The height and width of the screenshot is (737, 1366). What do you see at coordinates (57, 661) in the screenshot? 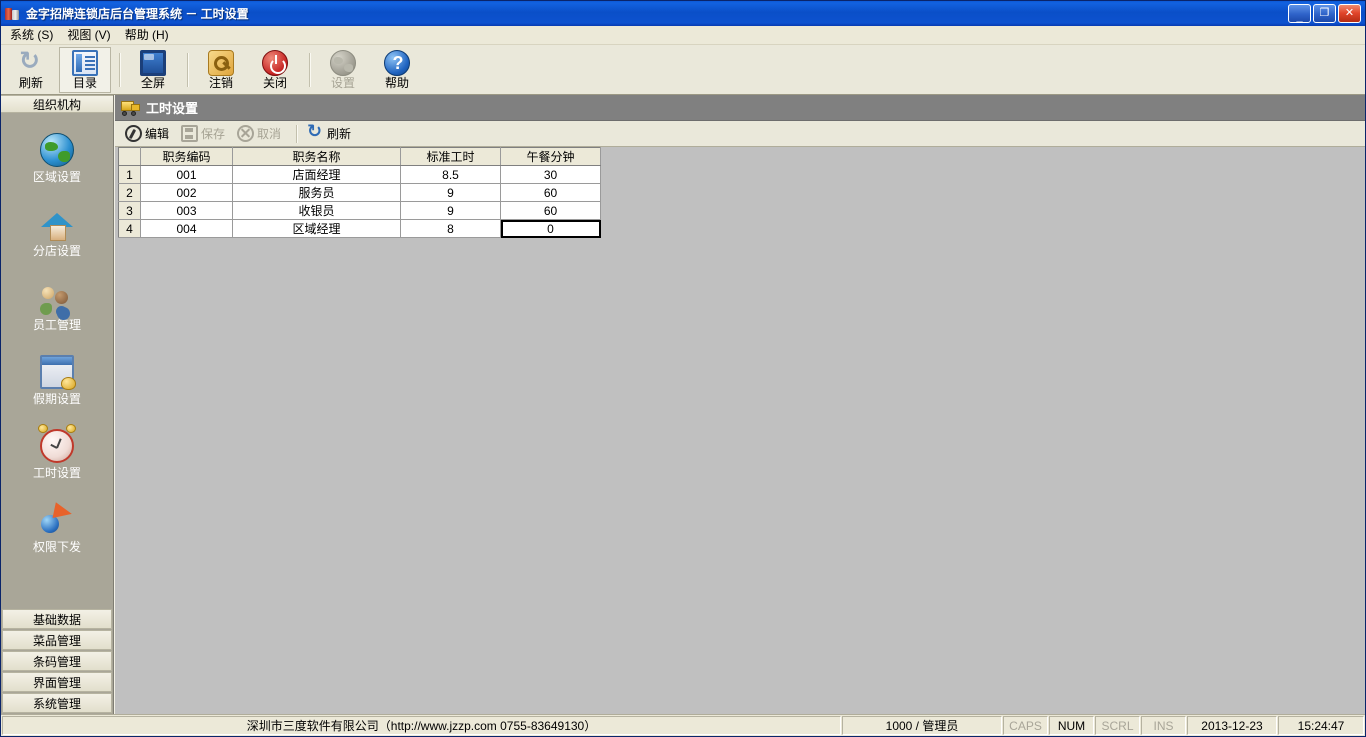
I see `sidebar-section-barcode-management: 条码管理` at bounding box center [57, 661].